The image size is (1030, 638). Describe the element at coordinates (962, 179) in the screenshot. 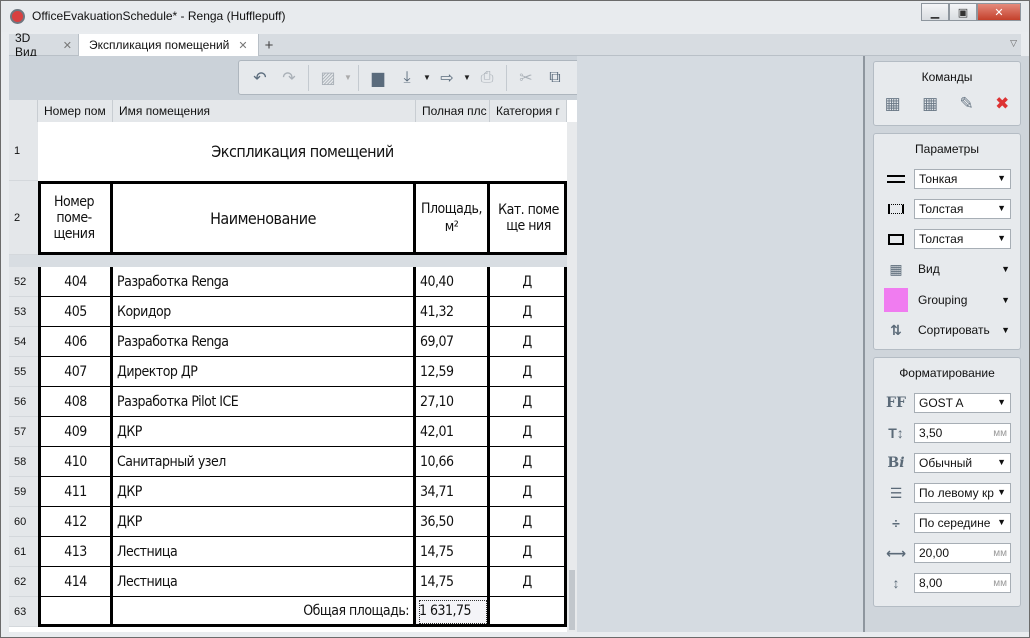

I see `inner-lines-select: Тонкая ▼` at that location.